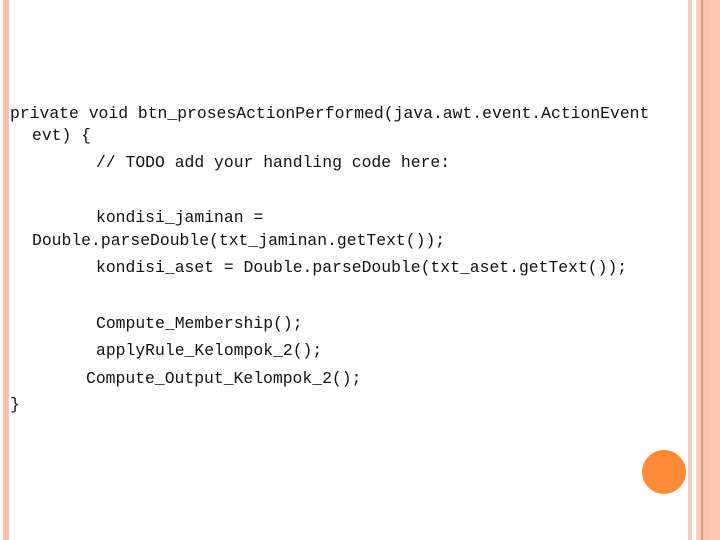  I want to click on code-line: Compute_Output_Kelompok_2();, so click(224, 378).